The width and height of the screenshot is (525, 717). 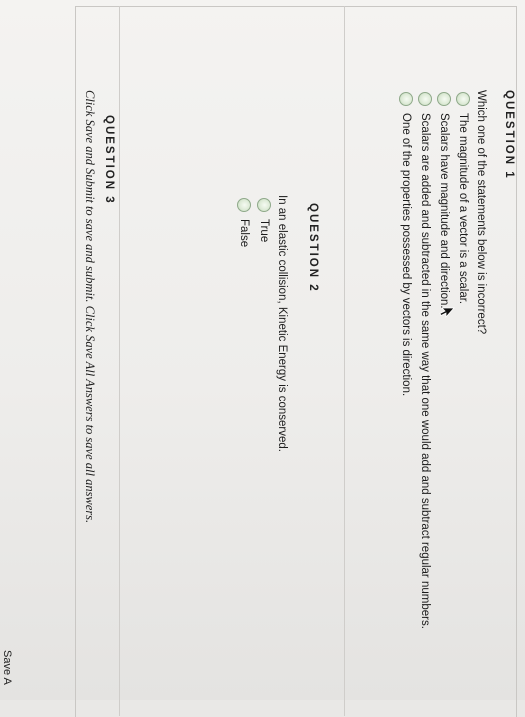 What do you see at coordinates (463, 209) in the screenshot?
I see `option-label: The magnitude of a vector is a scalar.` at bounding box center [463, 209].